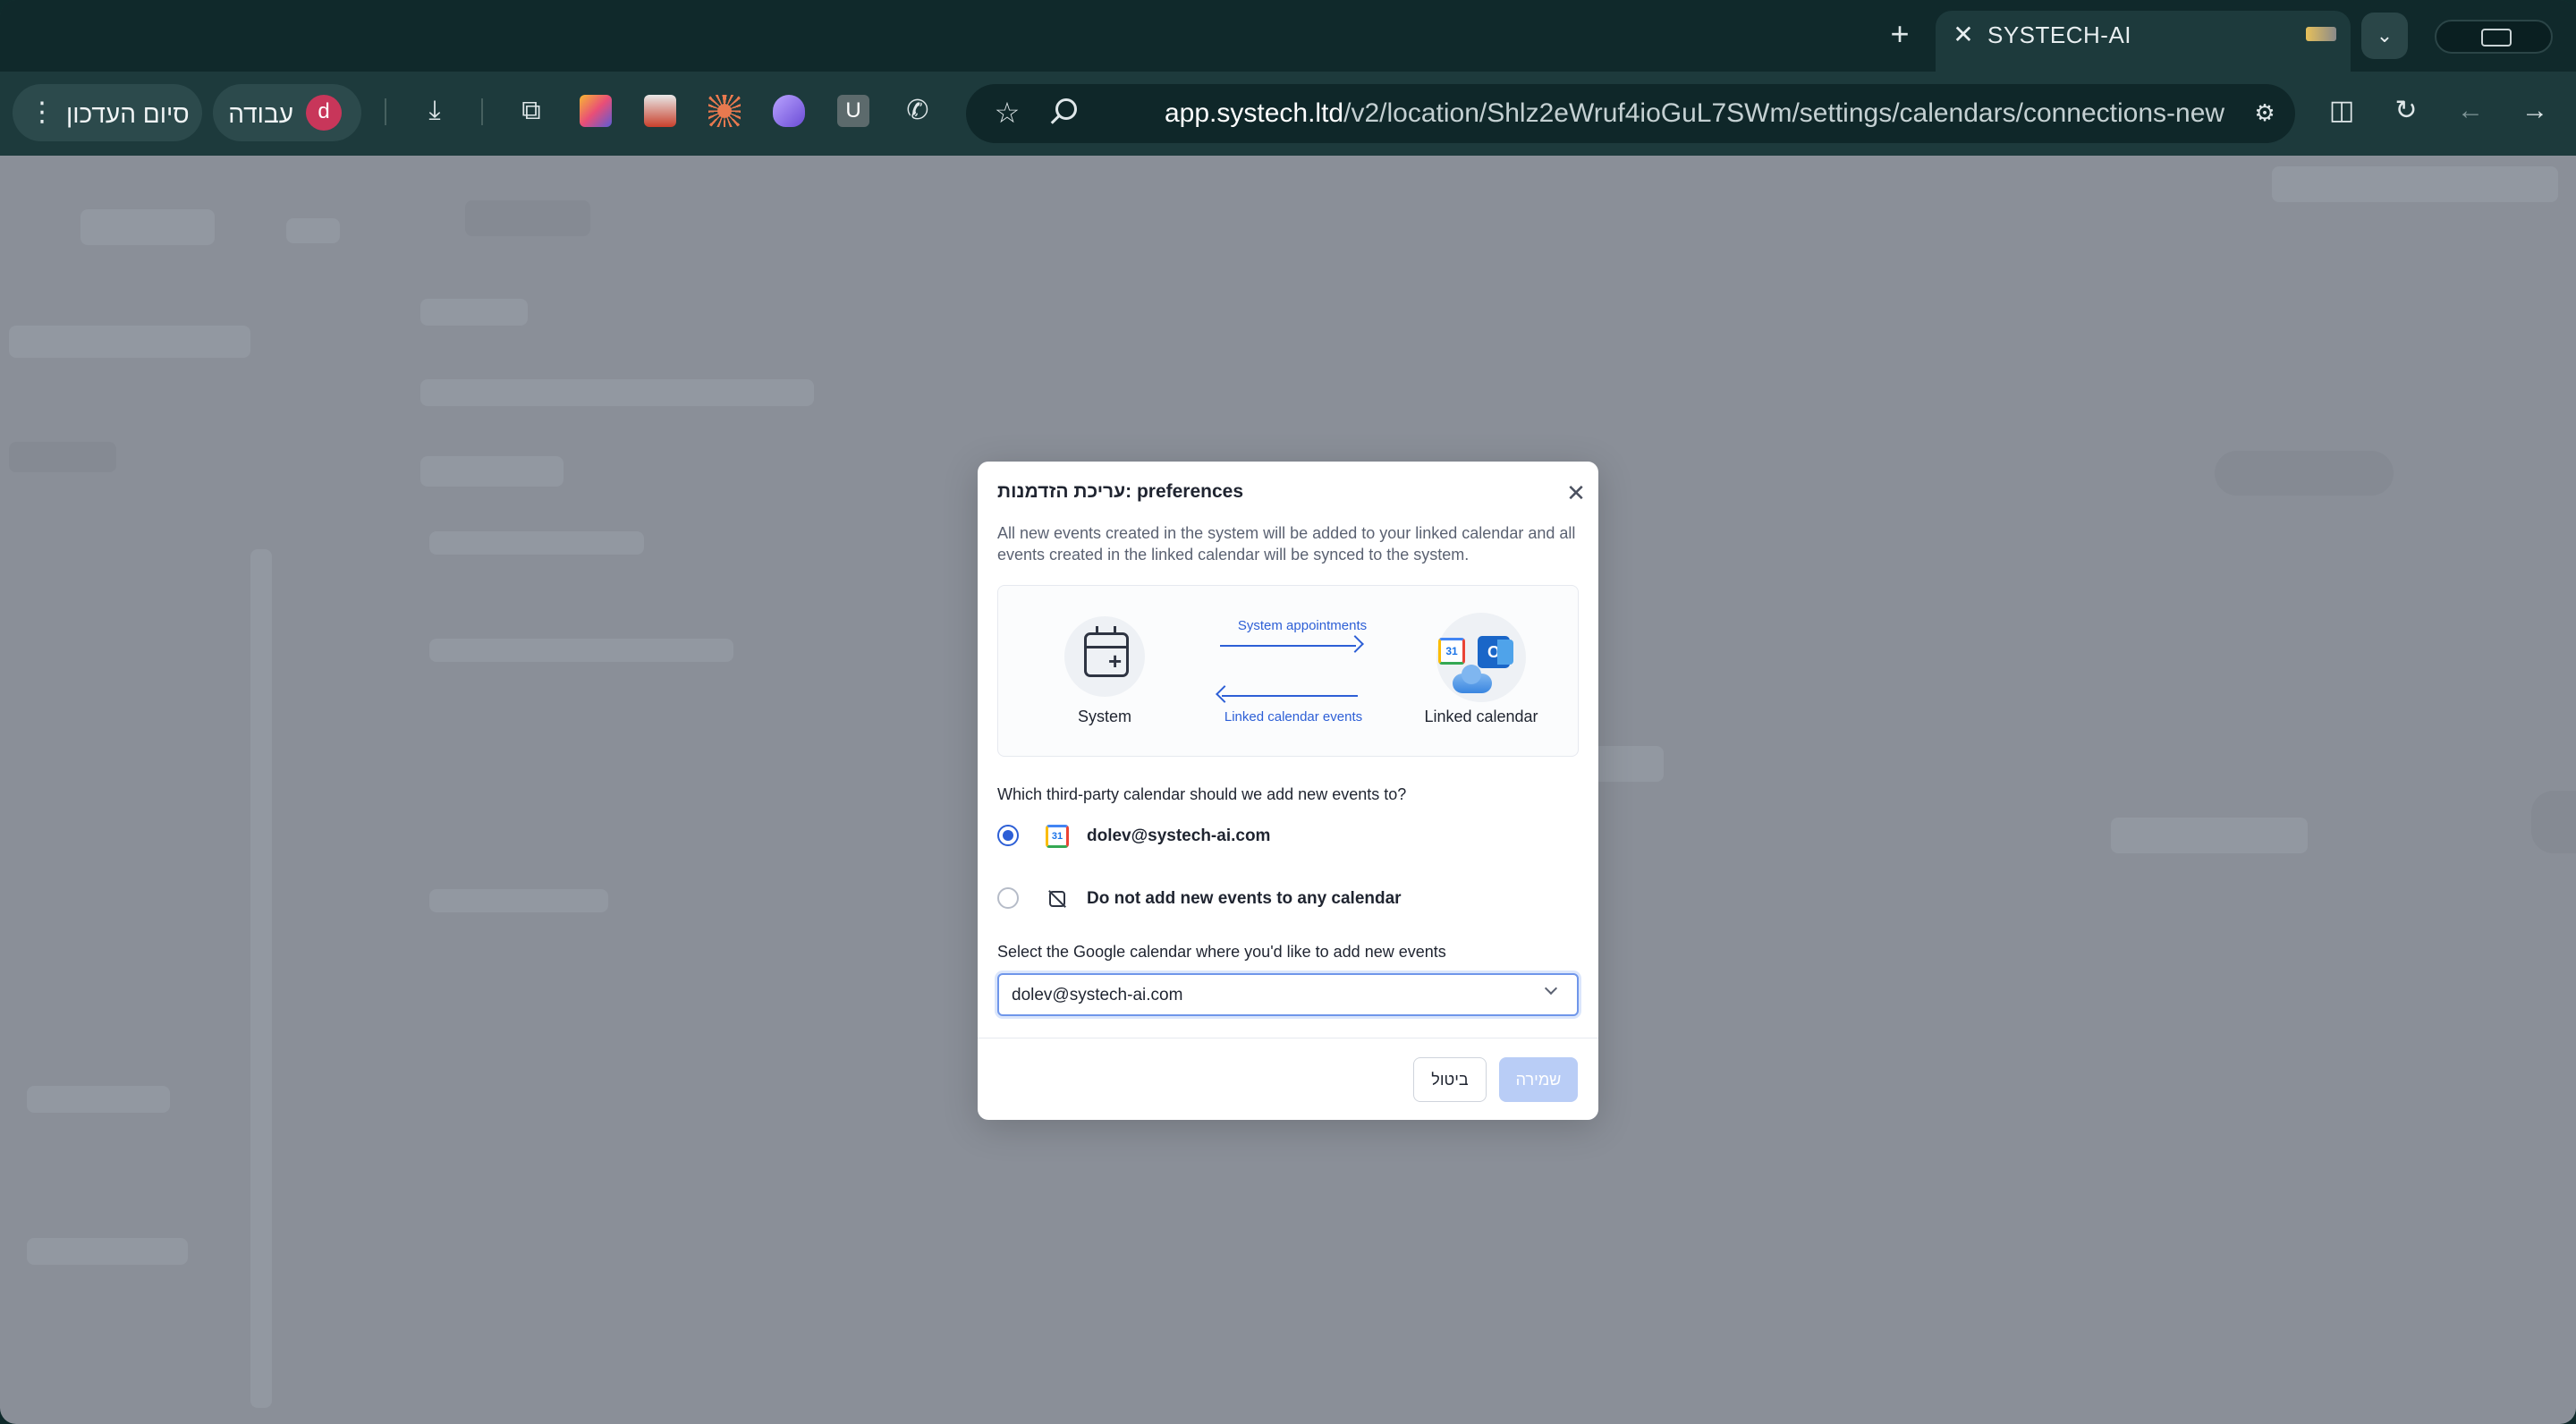 This screenshot has width=2576, height=1424. What do you see at coordinates (1288, 646) in the screenshot?
I see `arrow-right-icon` at bounding box center [1288, 646].